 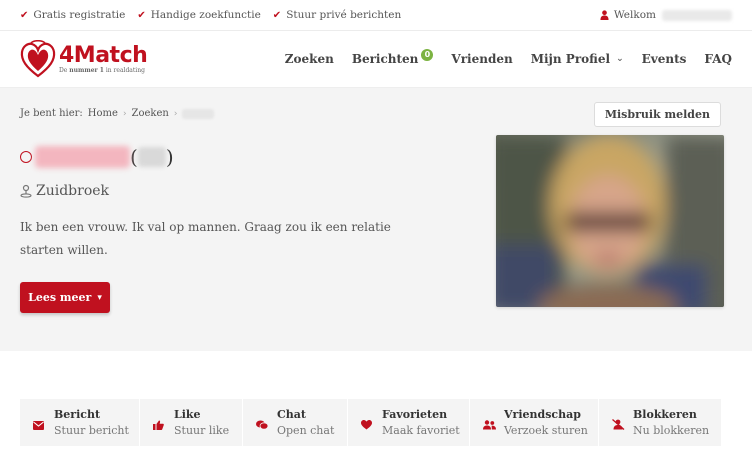 I want to click on usp-item: ✔ Stuur privé berichten, so click(x=337, y=15).